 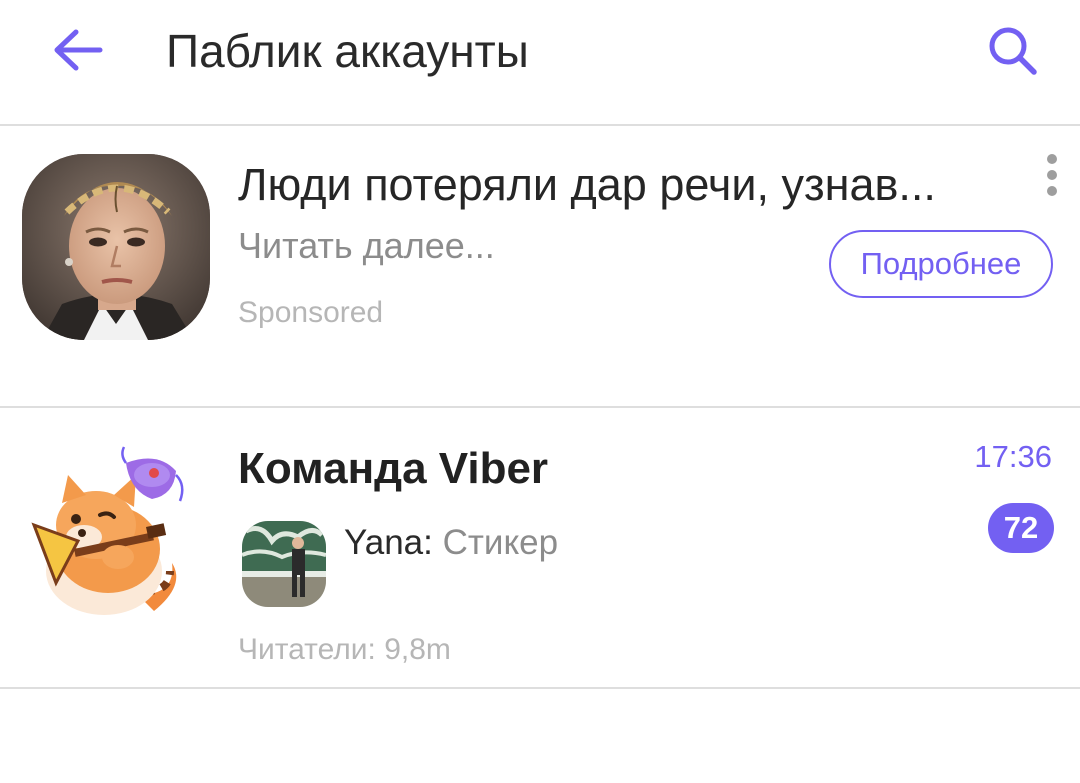 I want to click on readers-count: Читатели: 9,8m, so click(x=344, y=649).